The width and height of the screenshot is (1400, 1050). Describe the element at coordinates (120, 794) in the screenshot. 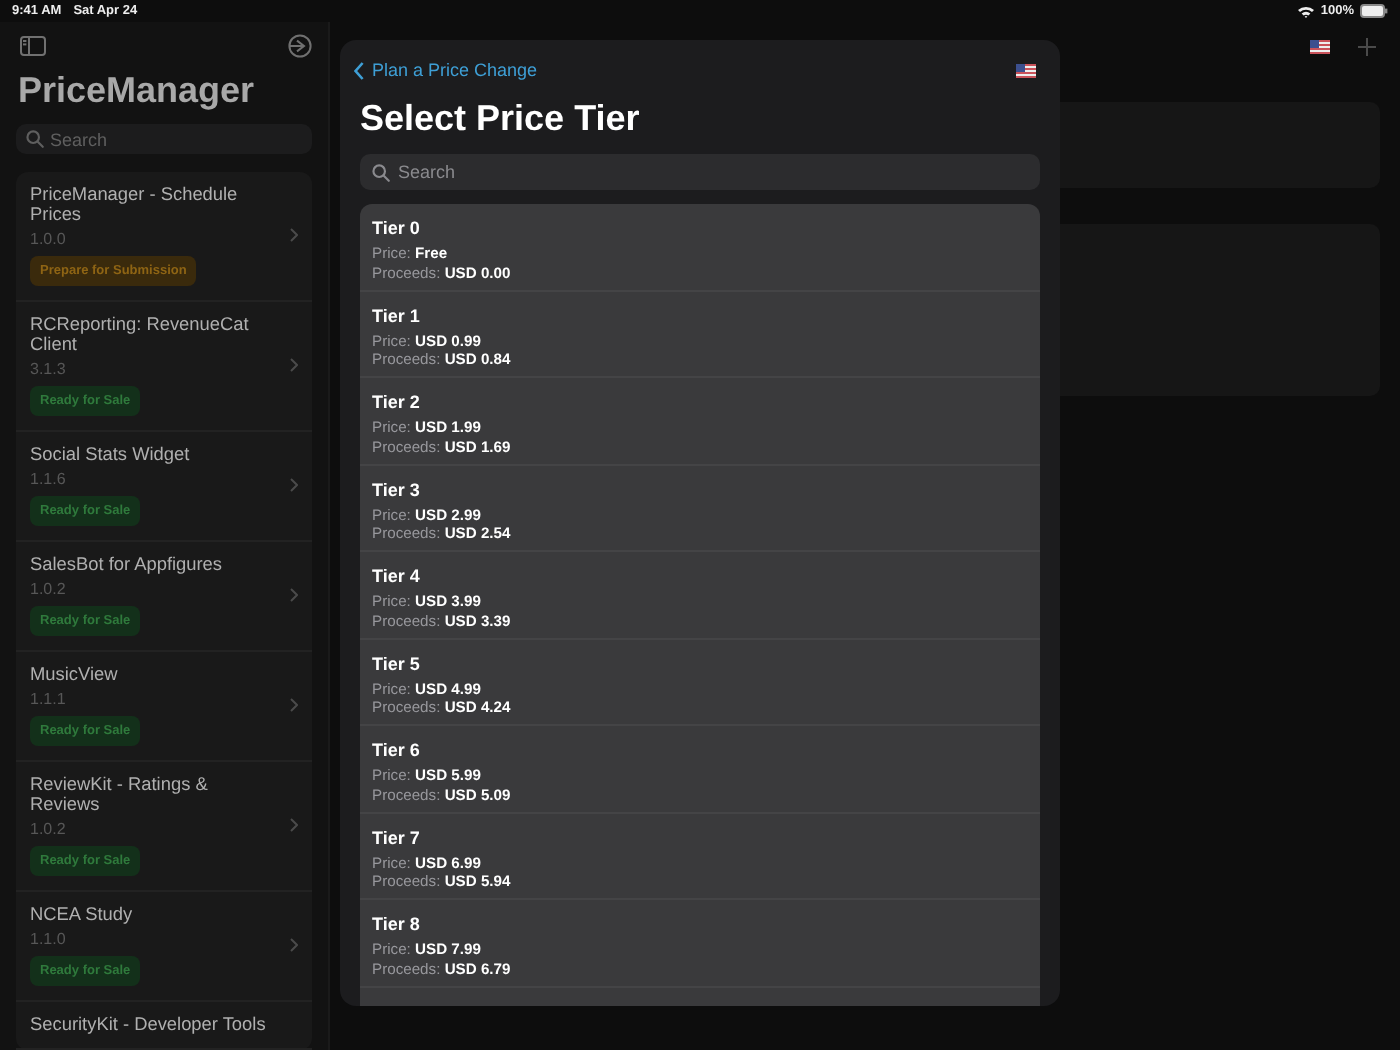

I see `app-name: ReviewKit - Ratings & Reviews` at that location.